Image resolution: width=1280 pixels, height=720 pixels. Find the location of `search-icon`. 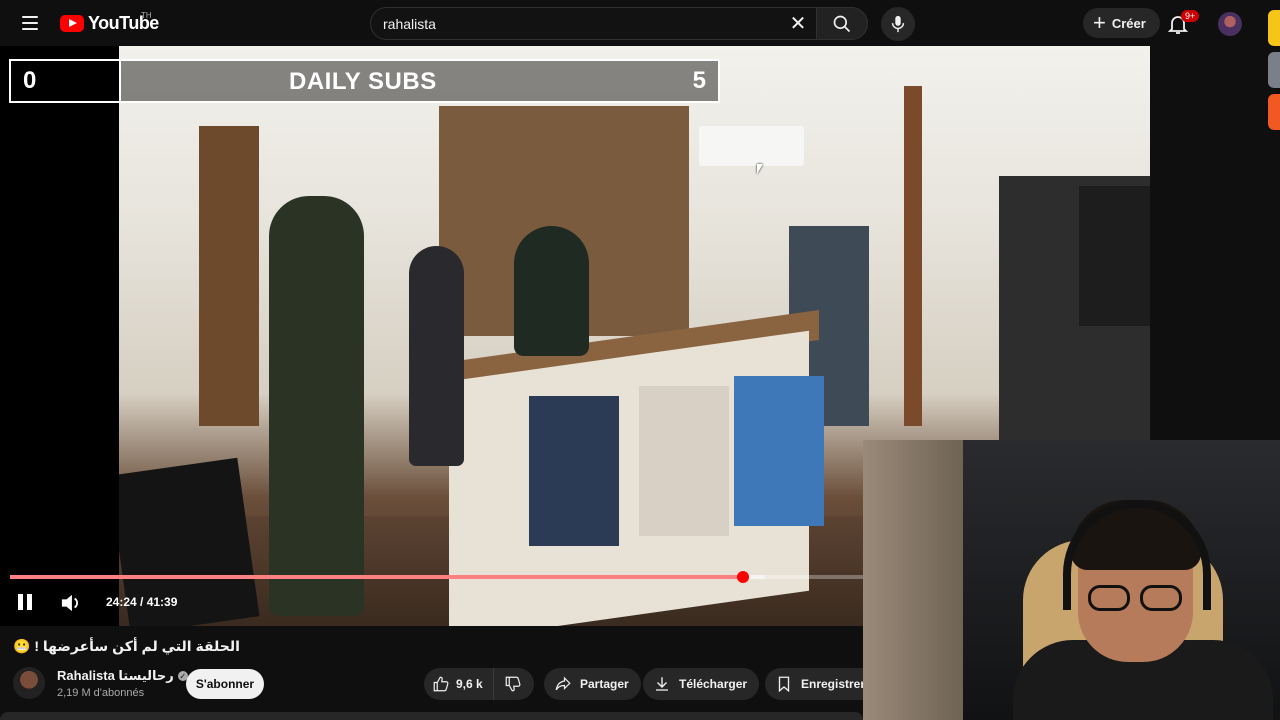

search-icon is located at coordinates (842, 23).